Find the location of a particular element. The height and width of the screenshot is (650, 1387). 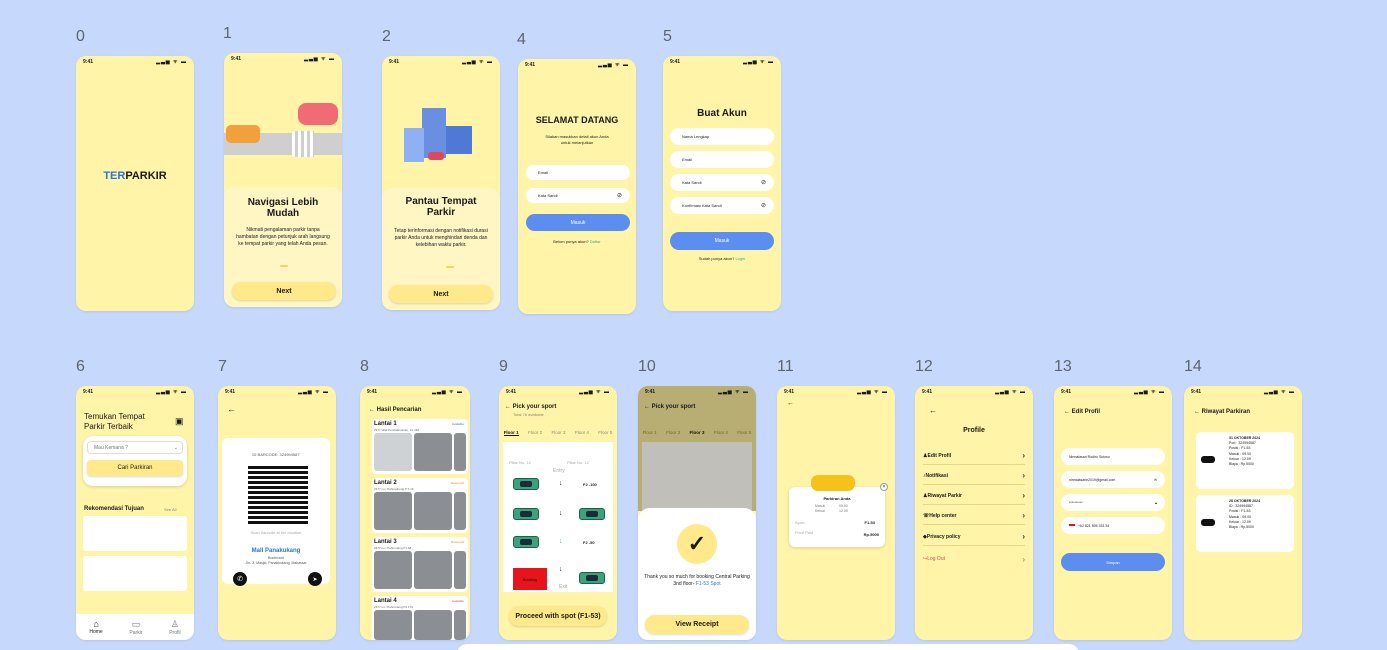

keluar-value: 12.09 is located at coordinates (843, 511).